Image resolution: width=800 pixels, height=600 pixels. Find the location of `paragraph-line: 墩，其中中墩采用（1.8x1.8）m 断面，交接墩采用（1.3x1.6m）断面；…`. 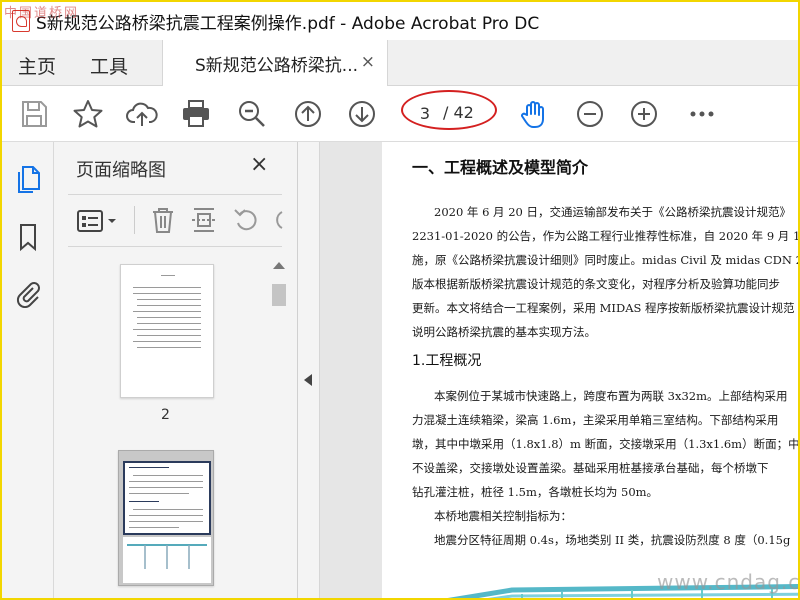

paragraph-line: 墩，其中中墩采用（1.8x1.8）m 断面，交接墩采用（1.3x1.6m）断面；… is located at coordinates (605, 444).